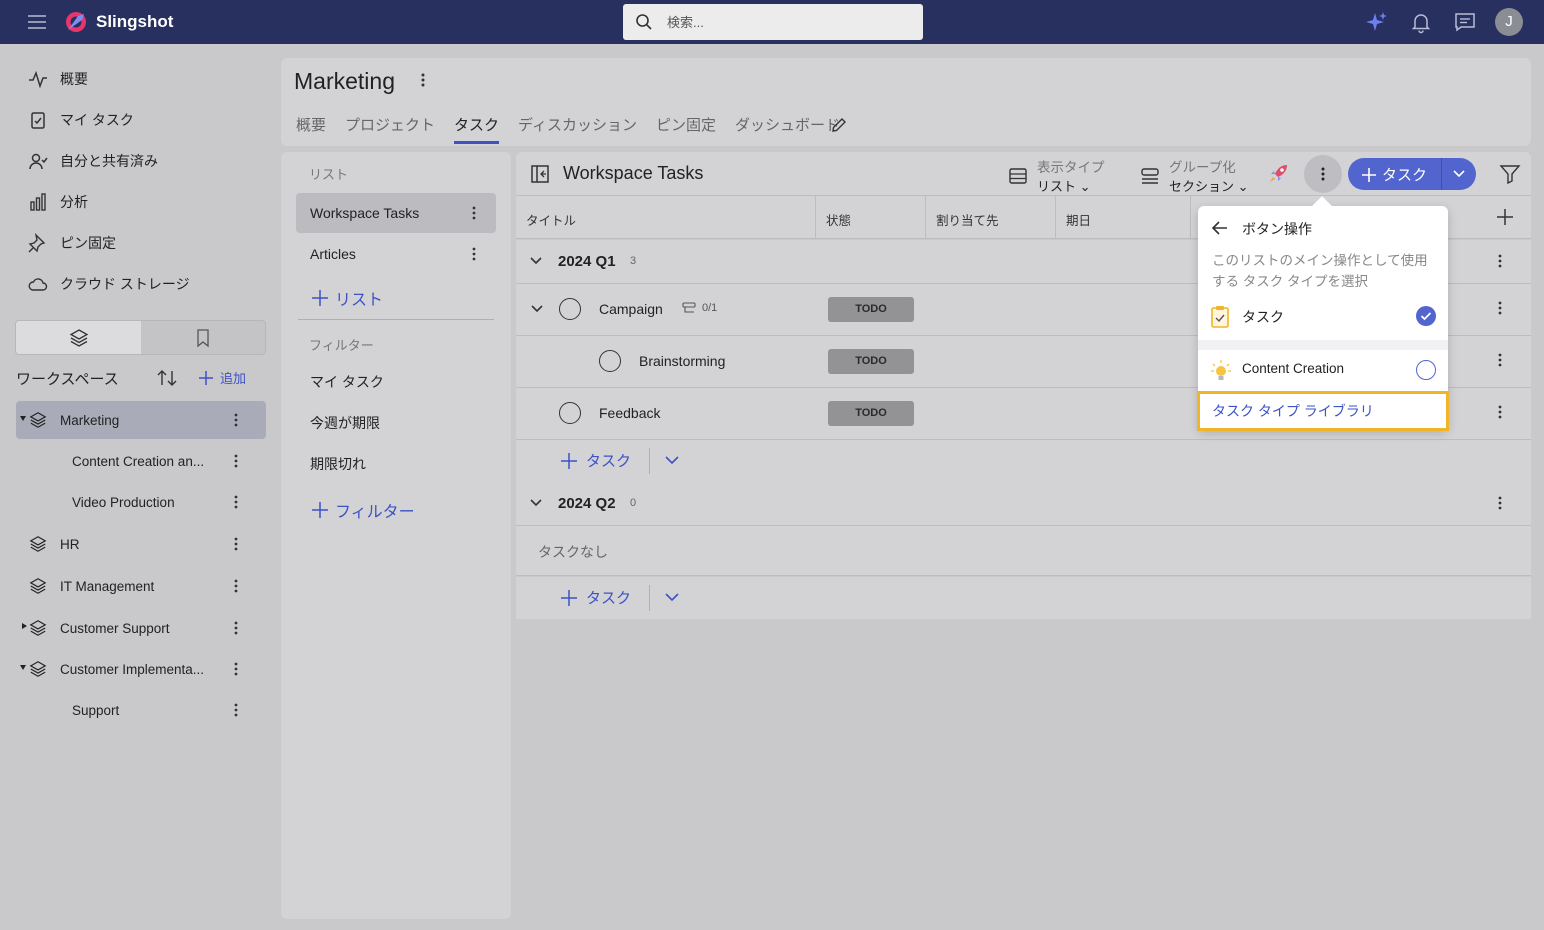 The height and width of the screenshot is (930, 1544). What do you see at coordinates (1078, 219) in the screenshot?
I see `column-due-date: 期日` at bounding box center [1078, 219].